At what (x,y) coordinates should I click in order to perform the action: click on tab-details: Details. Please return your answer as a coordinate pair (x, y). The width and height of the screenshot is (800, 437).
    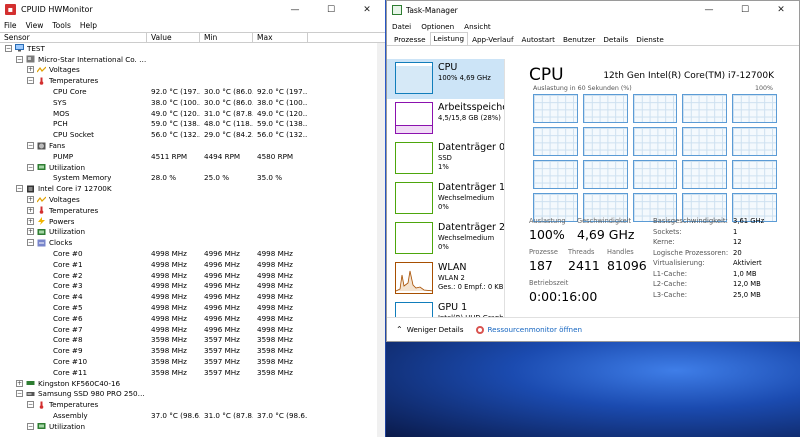
    Looking at the image, I should click on (615, 39).